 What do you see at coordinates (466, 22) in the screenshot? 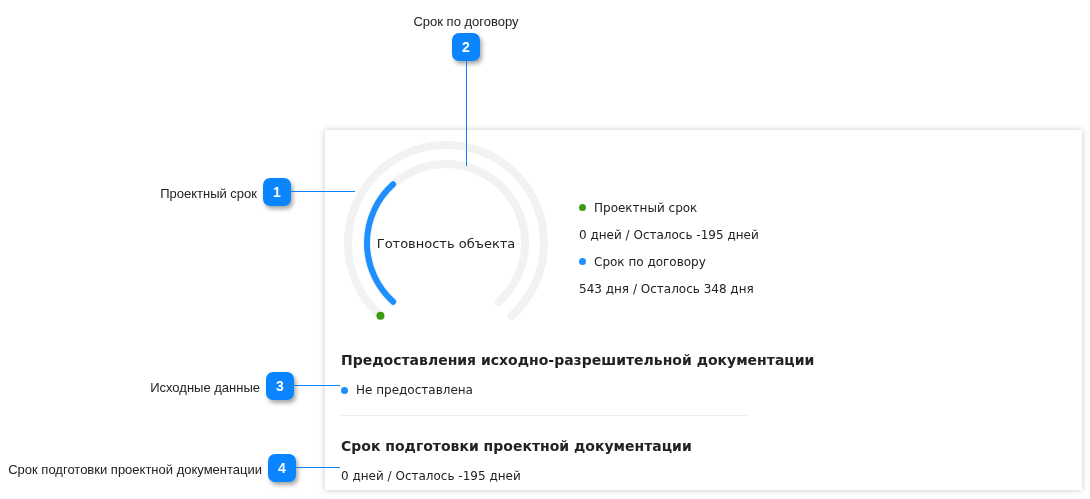
I see `callout-label: Срок по договору` at bounding box center [466, 22].